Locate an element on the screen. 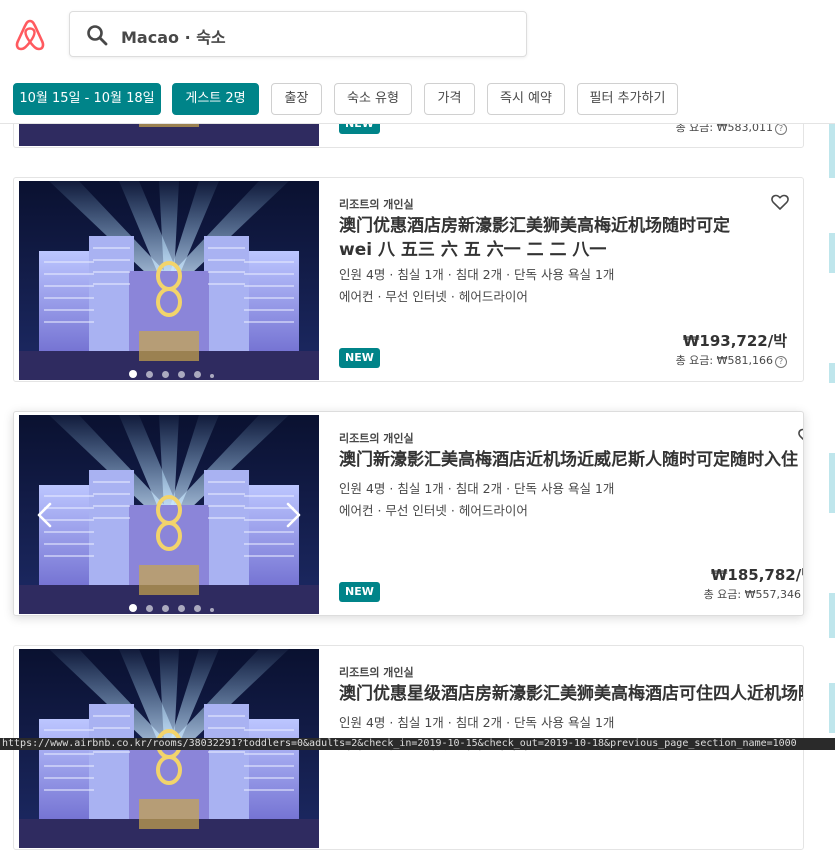 The height and width of the screenshot is (850, 835). search-icon is located at coordinates (97, 35).